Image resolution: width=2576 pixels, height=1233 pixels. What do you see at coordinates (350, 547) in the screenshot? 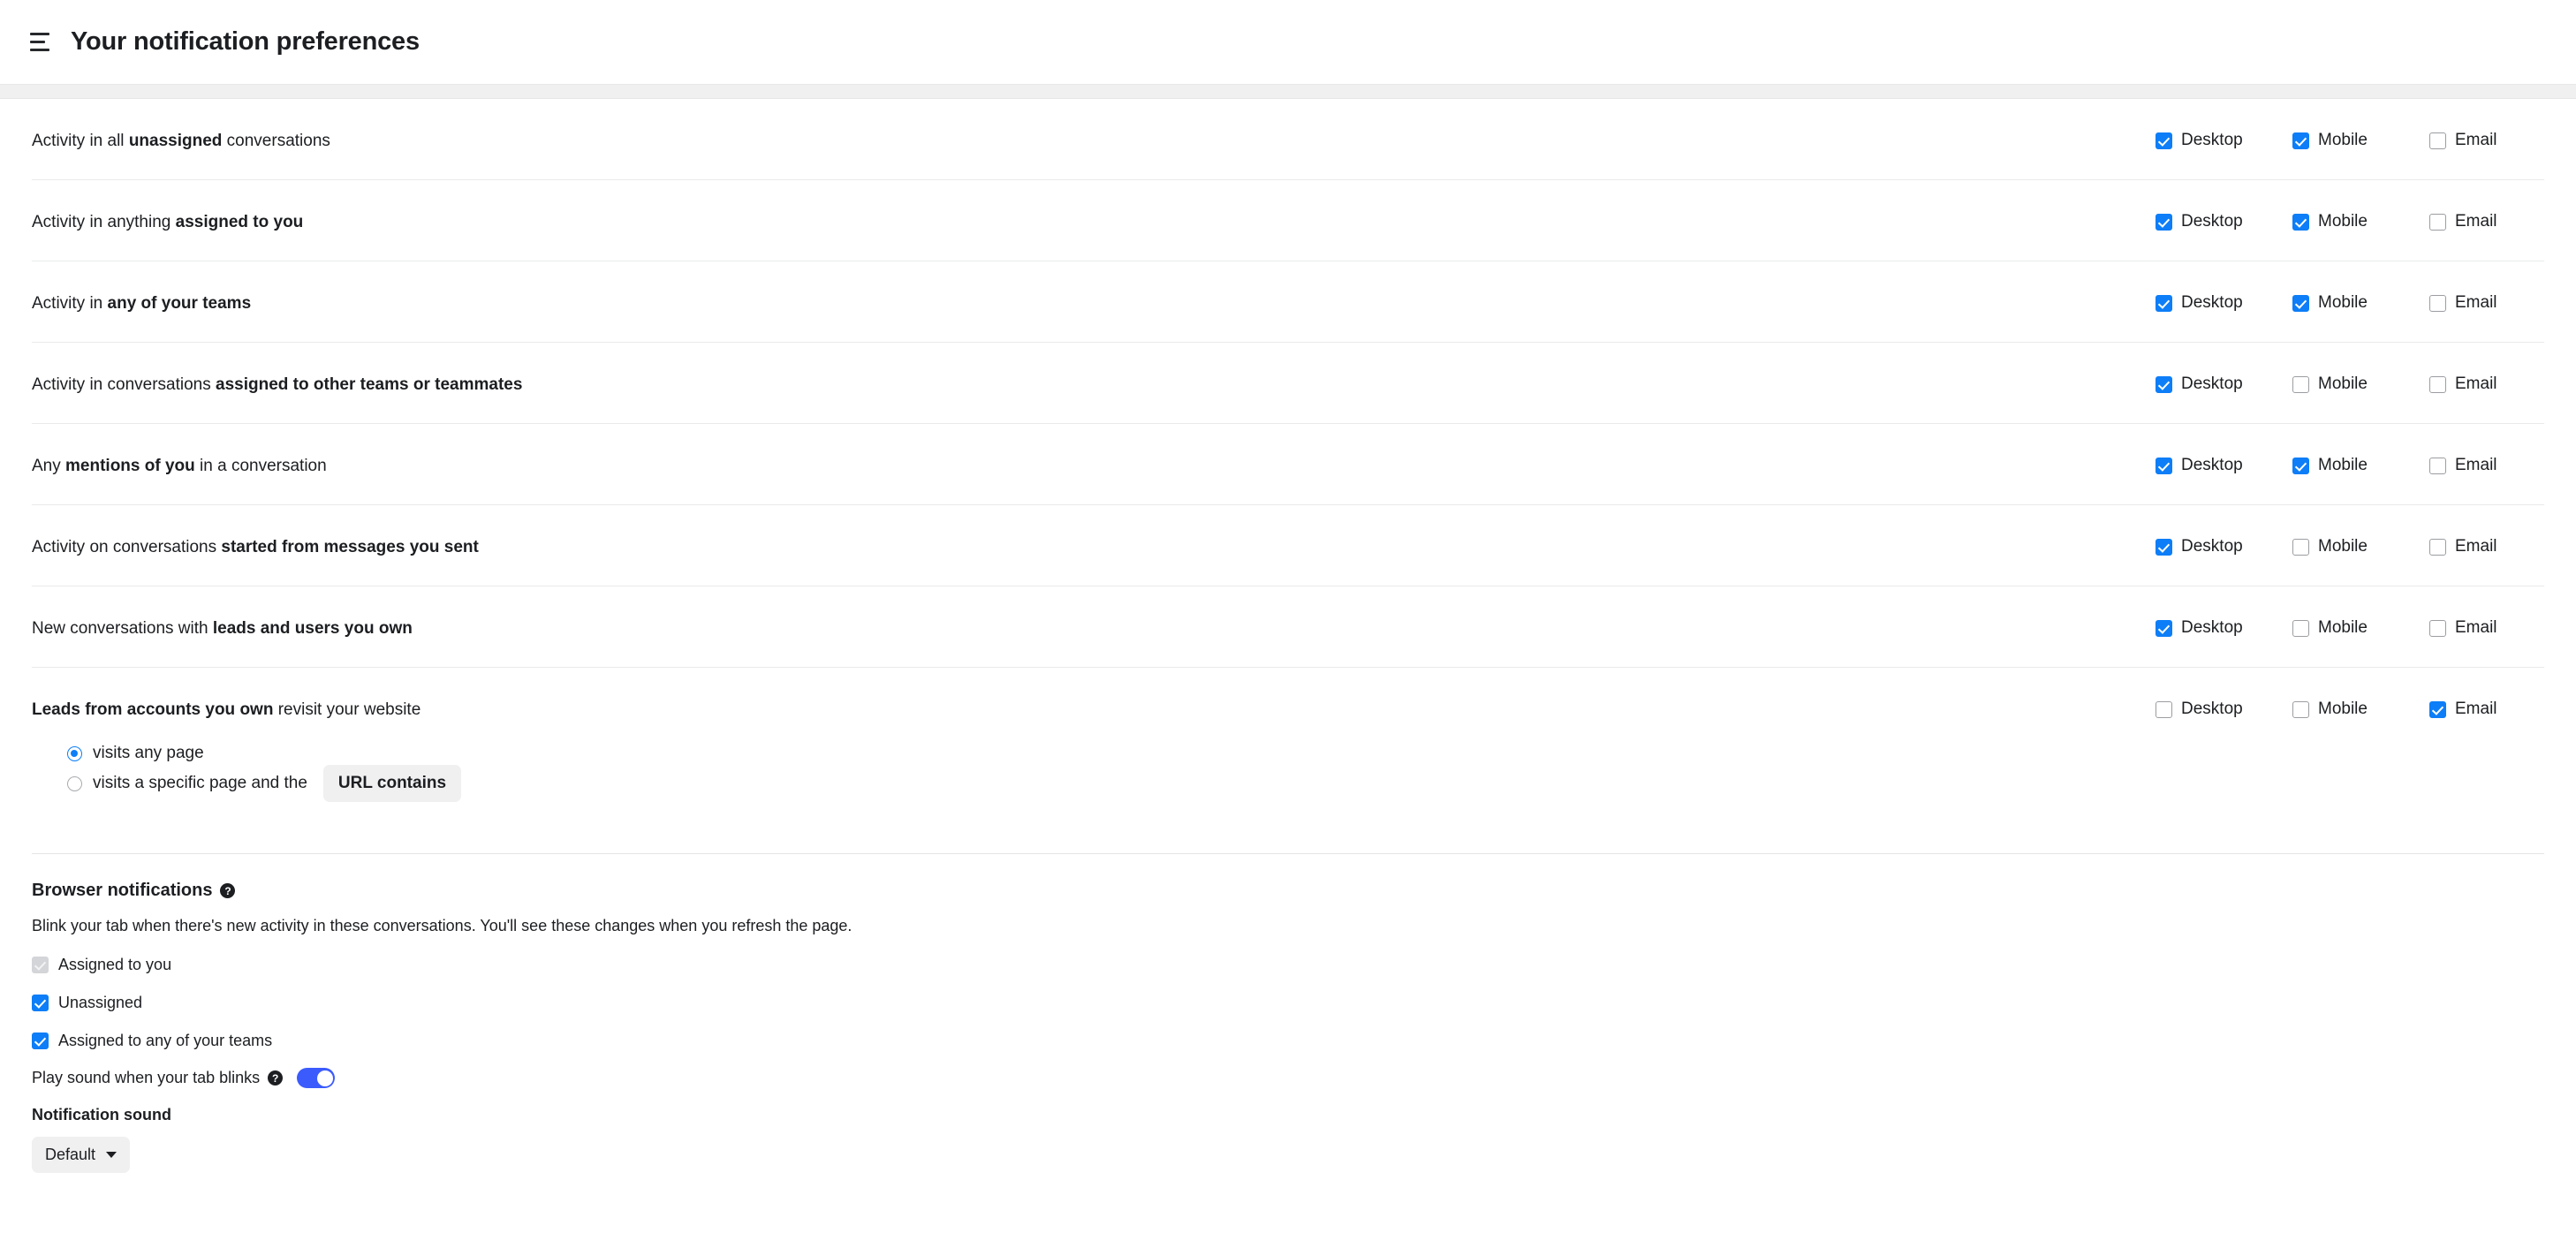
I see `label-emphasis: started from messages you sent` at bounding box center [350, 547].